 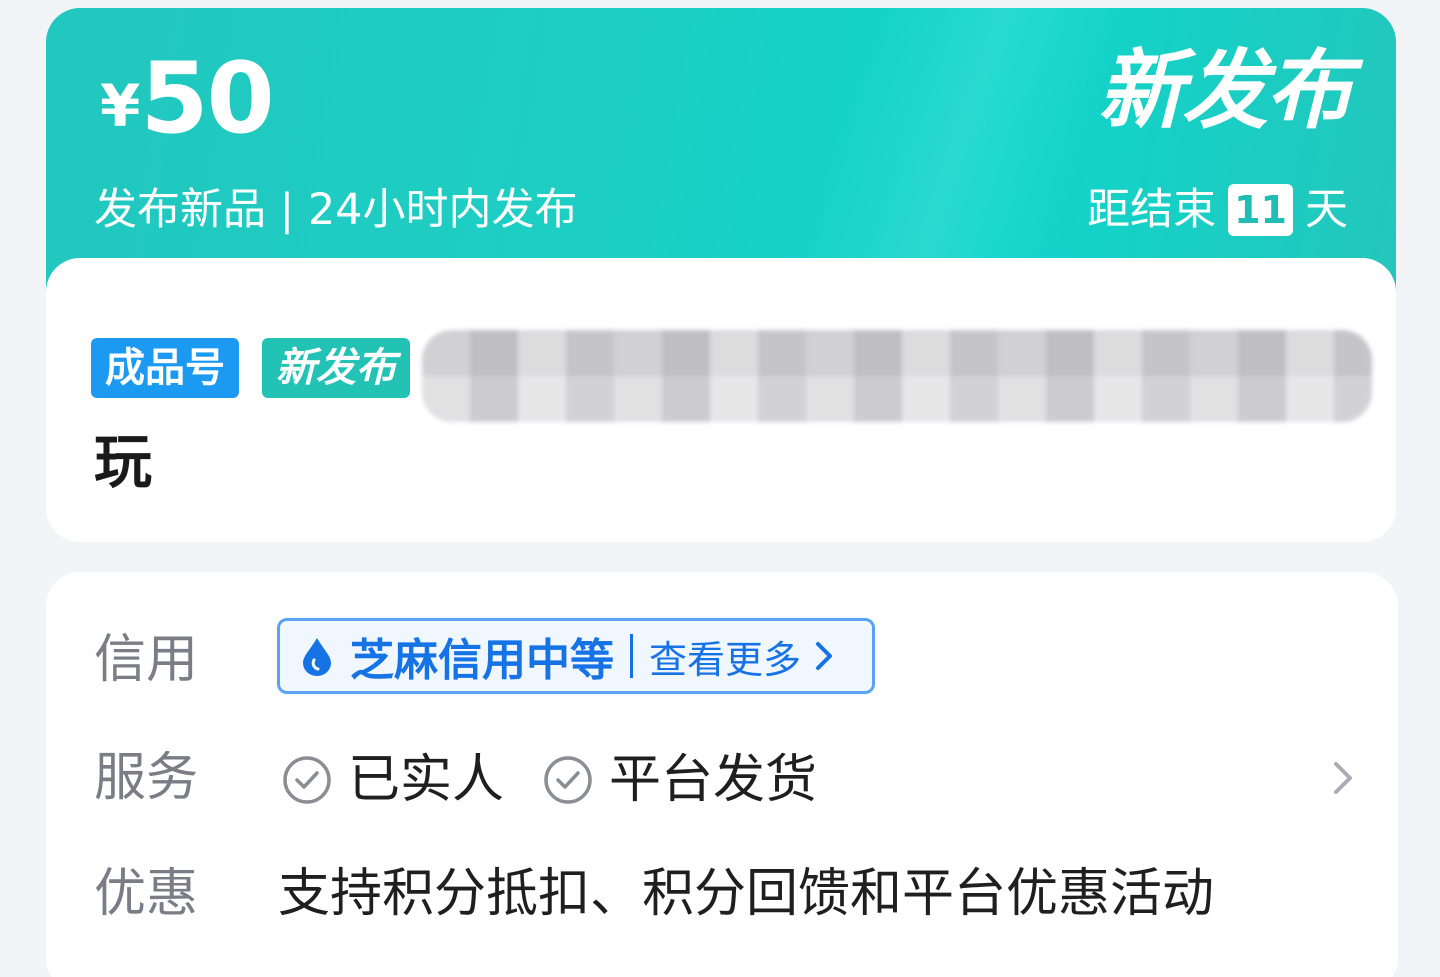 What do you see at coordinates (725, 656) in the screenshot?
I see `view-more-link: 查看更多` at bounding box center [725, 656].